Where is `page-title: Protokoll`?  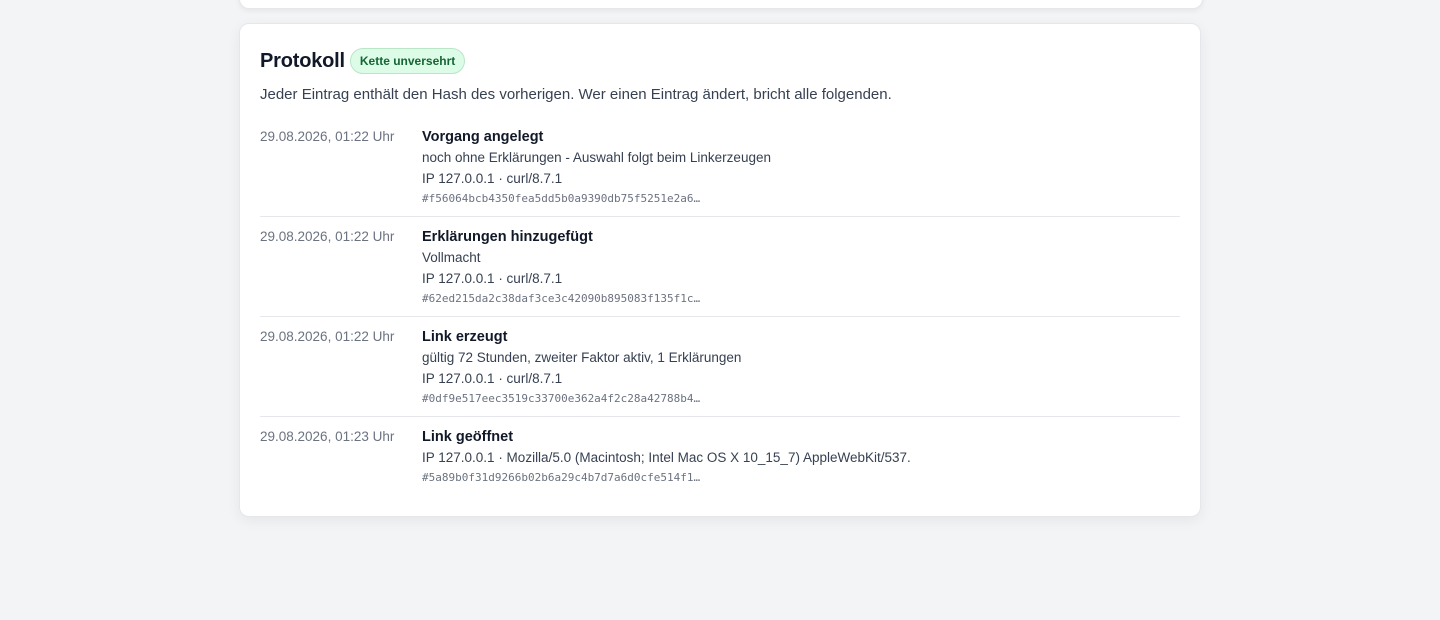 page-title: Protokoll is located at coordinates (302, 60).